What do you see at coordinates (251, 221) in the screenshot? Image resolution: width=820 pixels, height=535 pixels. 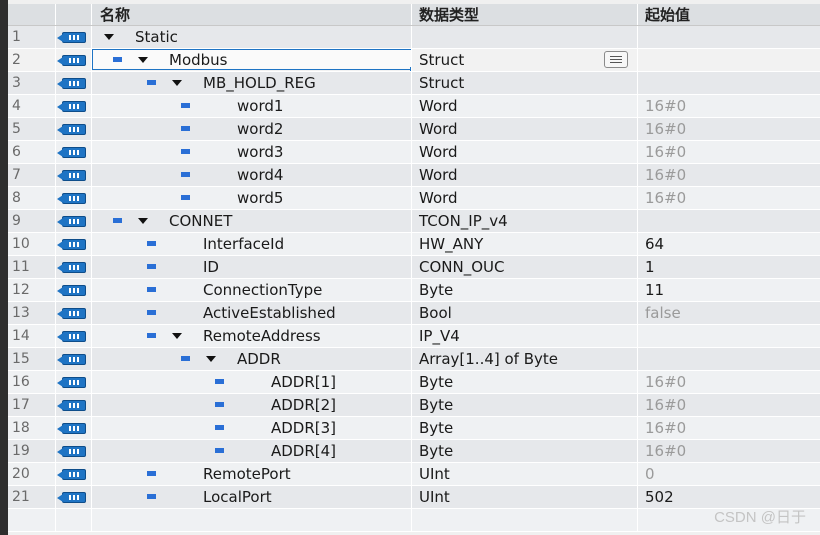 I see `name-cell: CONNET` at bounding box center [251, 221].